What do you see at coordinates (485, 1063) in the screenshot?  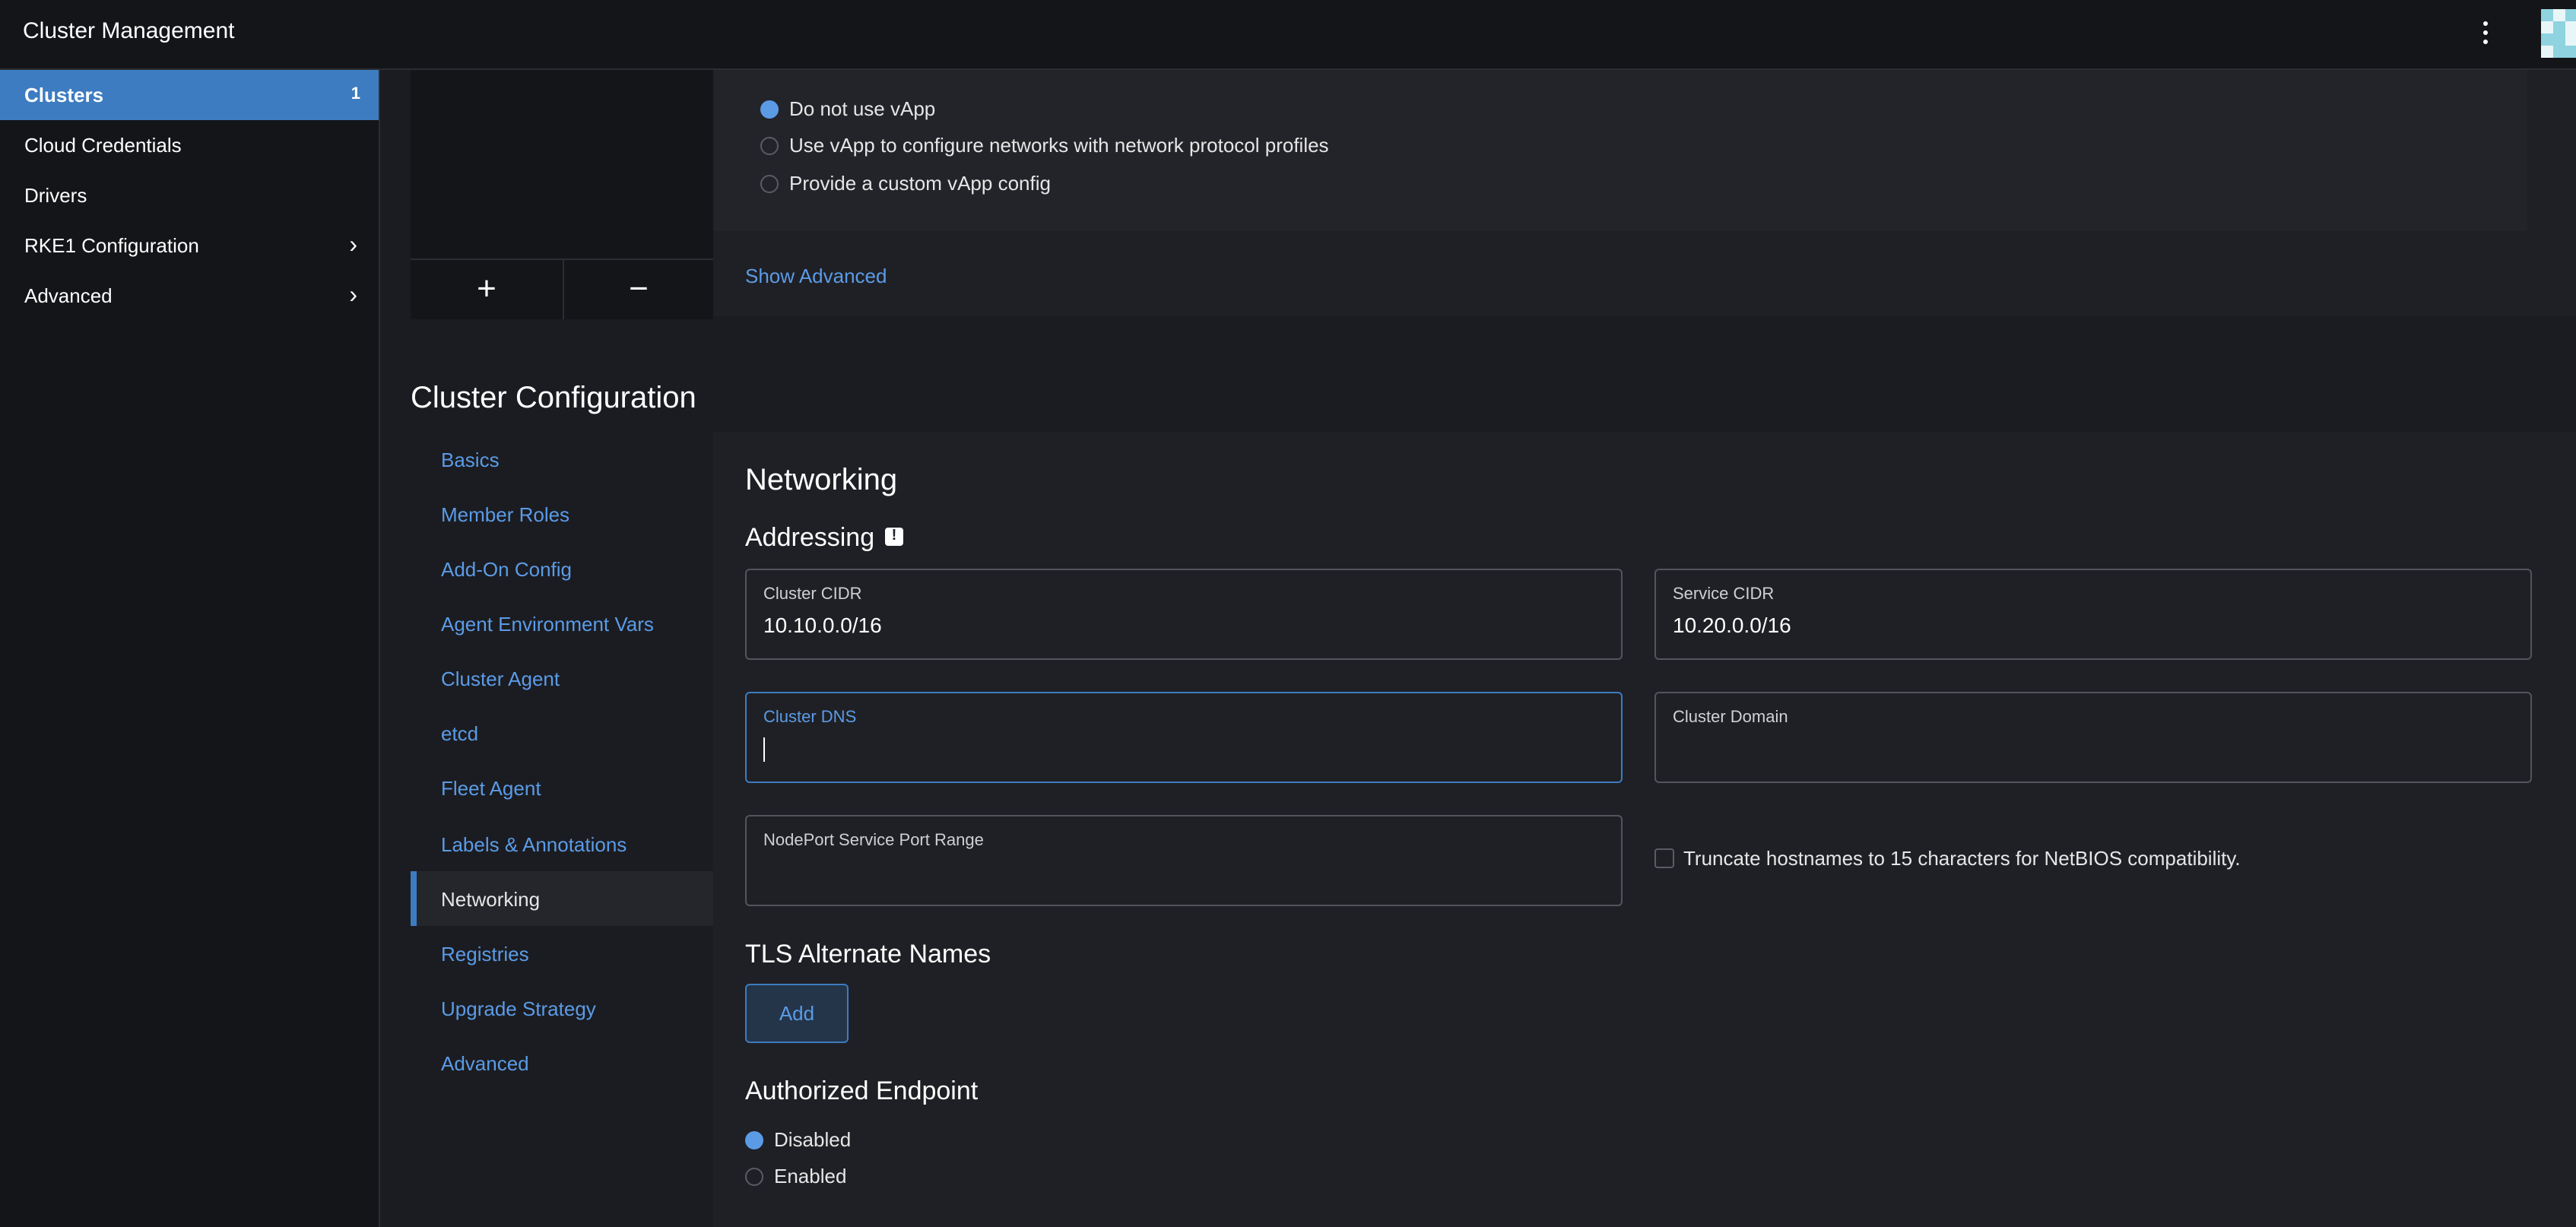 I see `tab-advanced: Advanced` at bounding box center [485, 1063].